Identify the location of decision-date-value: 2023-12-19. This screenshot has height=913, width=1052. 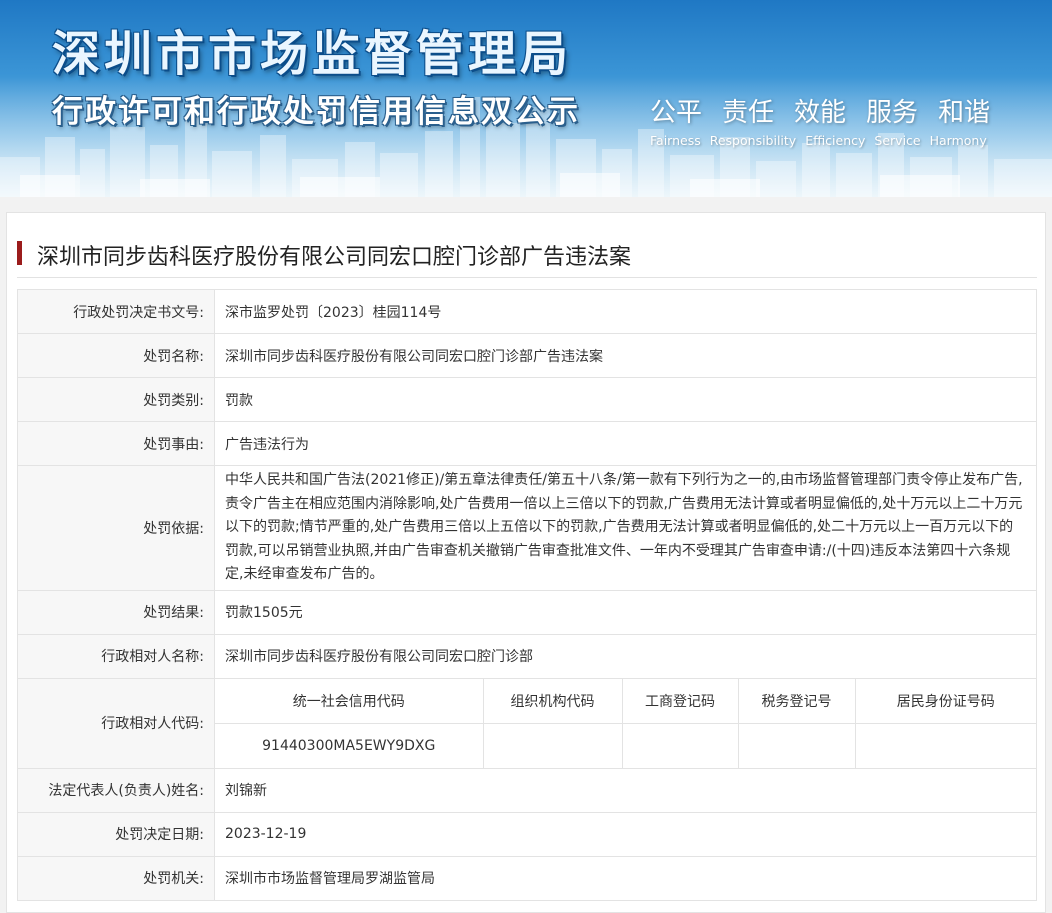
(625, 834).